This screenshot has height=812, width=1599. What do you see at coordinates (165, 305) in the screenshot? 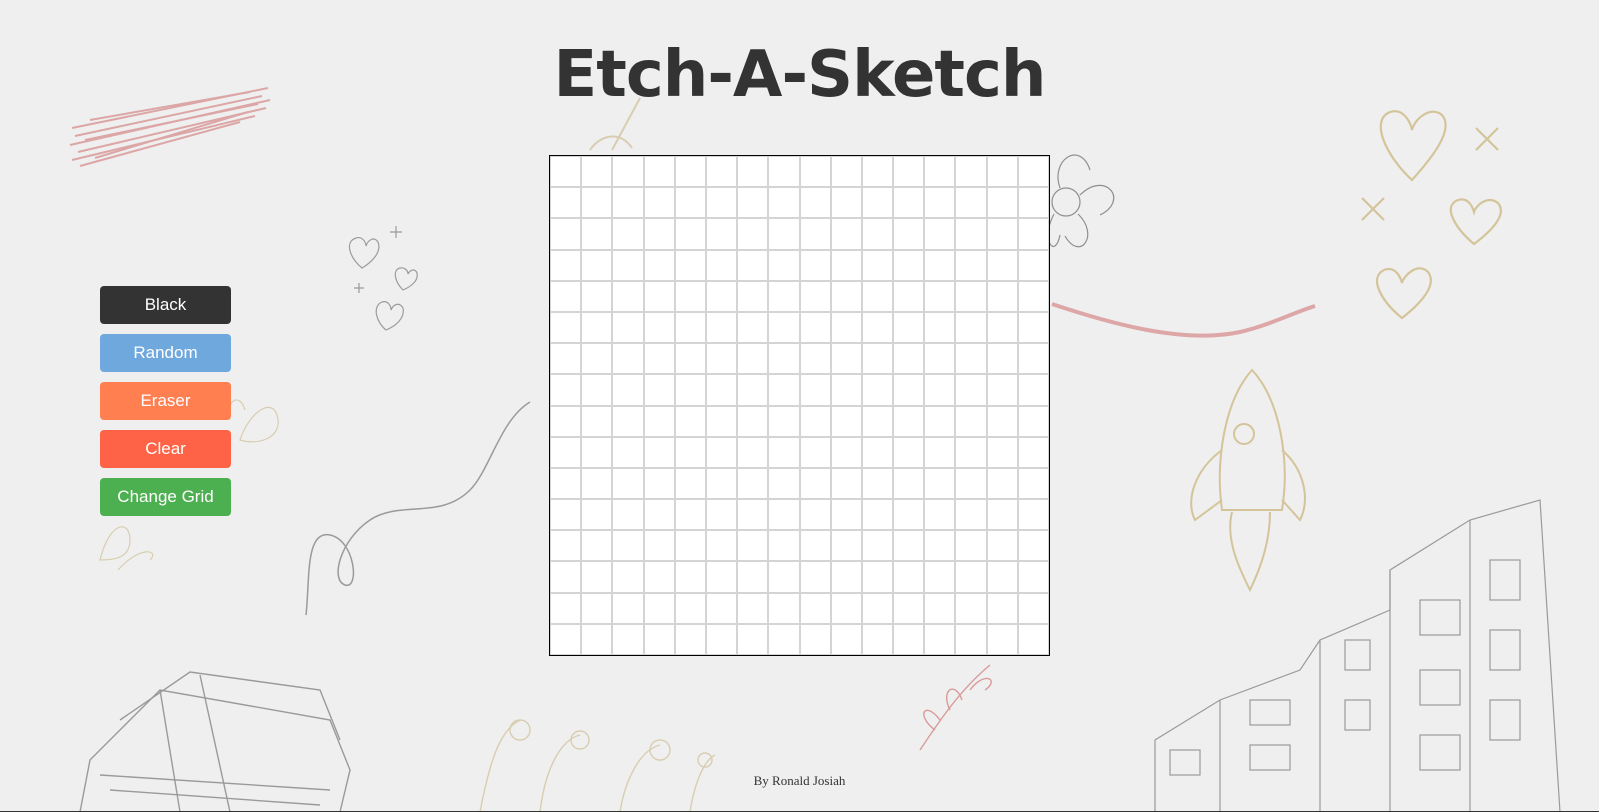
I see `black-button: Black` at bounding box center [165, 305].